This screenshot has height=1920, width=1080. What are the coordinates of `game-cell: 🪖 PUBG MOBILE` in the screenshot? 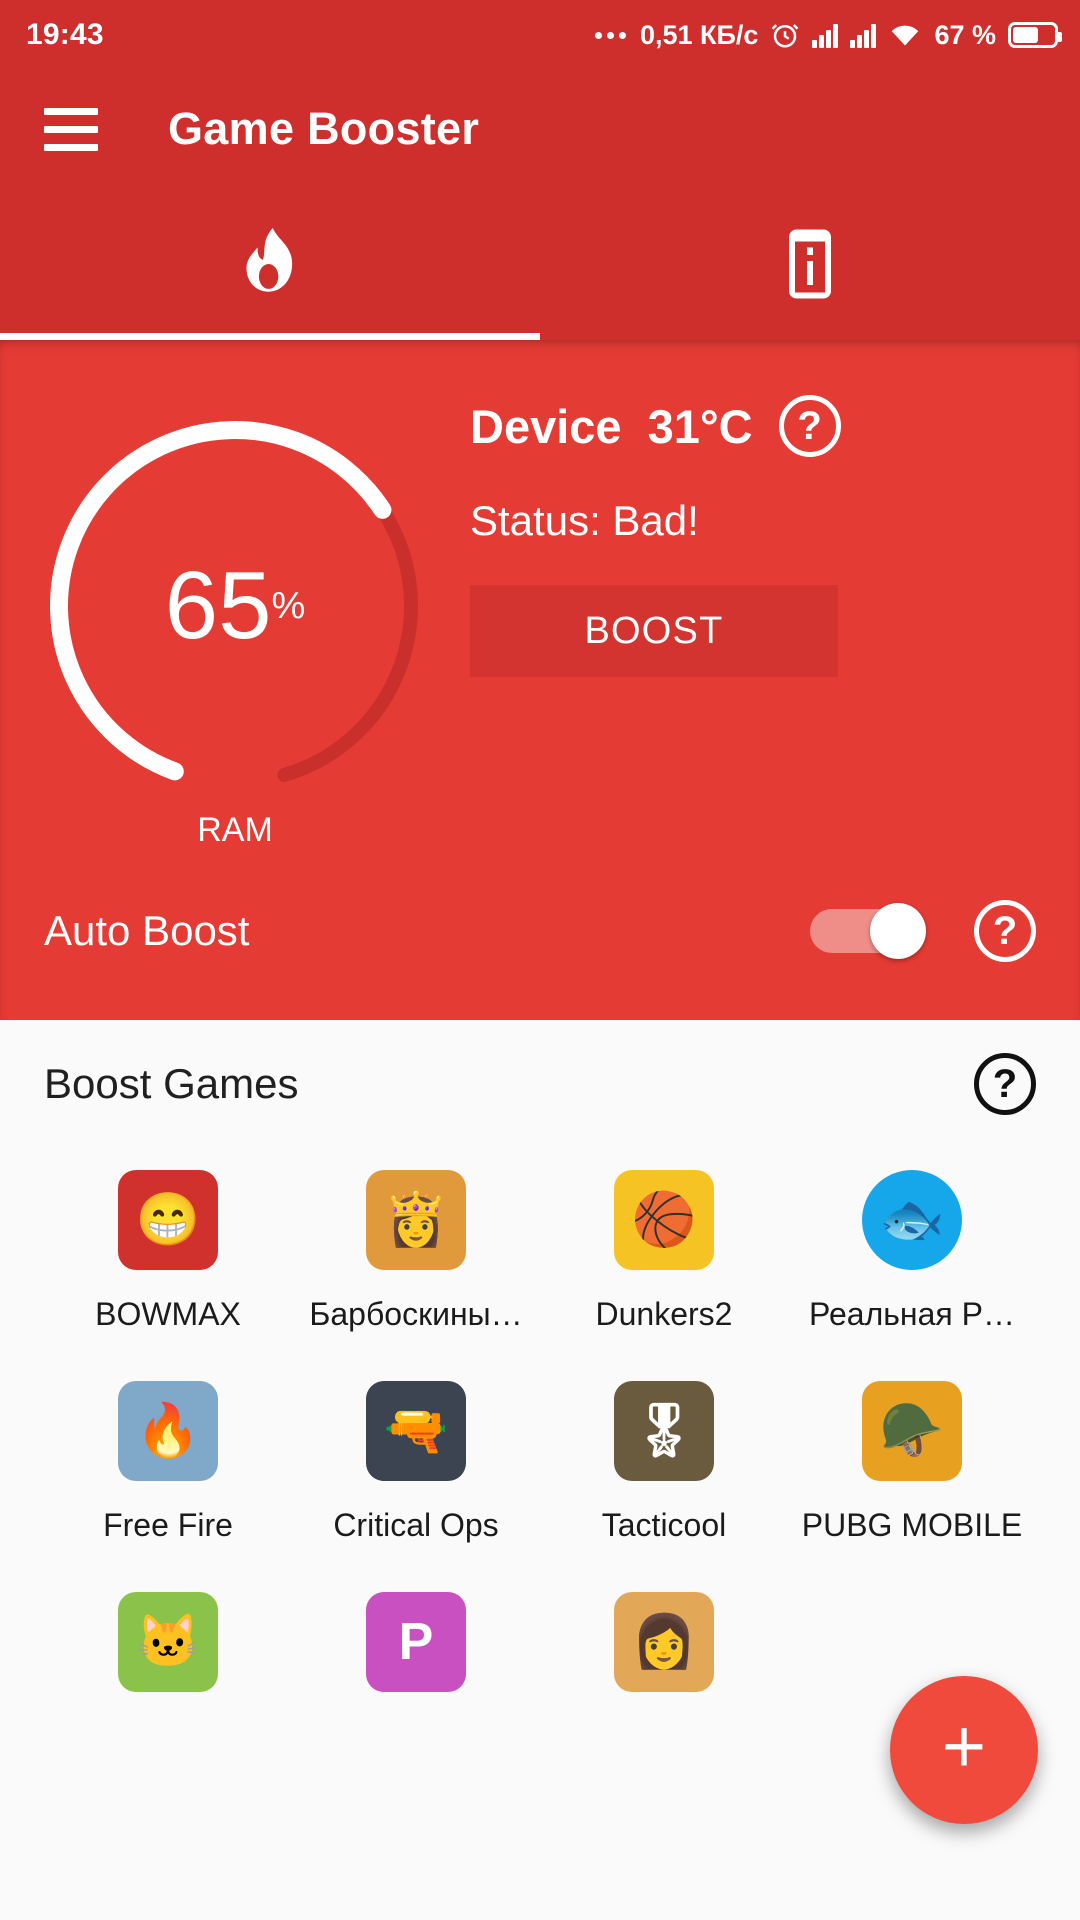 It's located at (912, 1462).